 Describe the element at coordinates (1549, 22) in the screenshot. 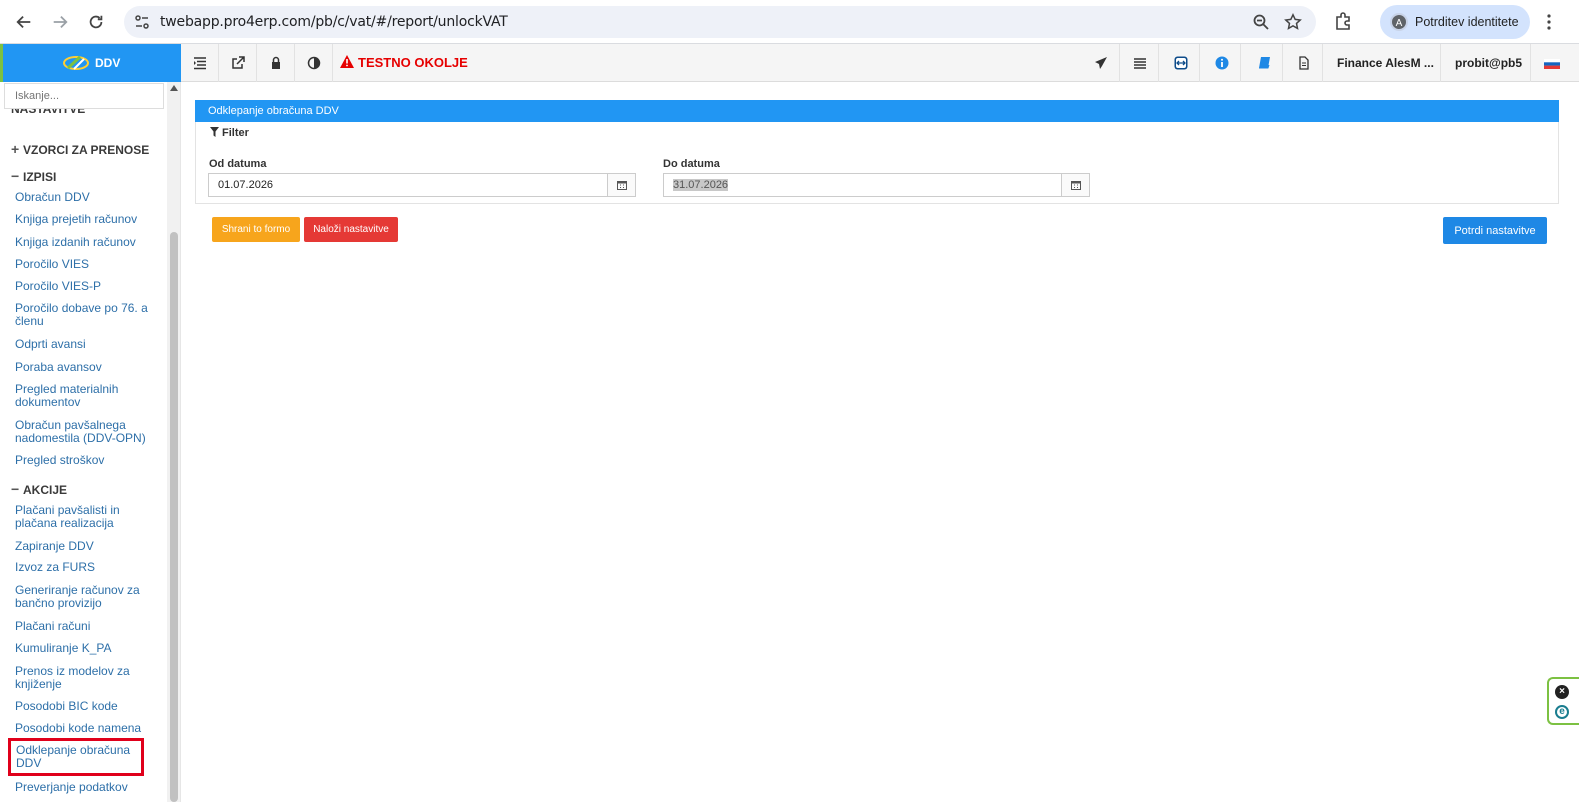

I see `browser-menu-icon` at that location.